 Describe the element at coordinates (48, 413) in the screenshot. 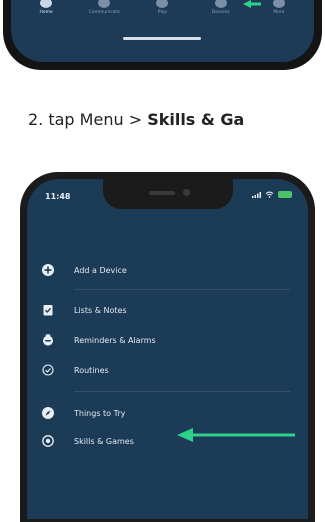

I see `compass-icon` at that location.